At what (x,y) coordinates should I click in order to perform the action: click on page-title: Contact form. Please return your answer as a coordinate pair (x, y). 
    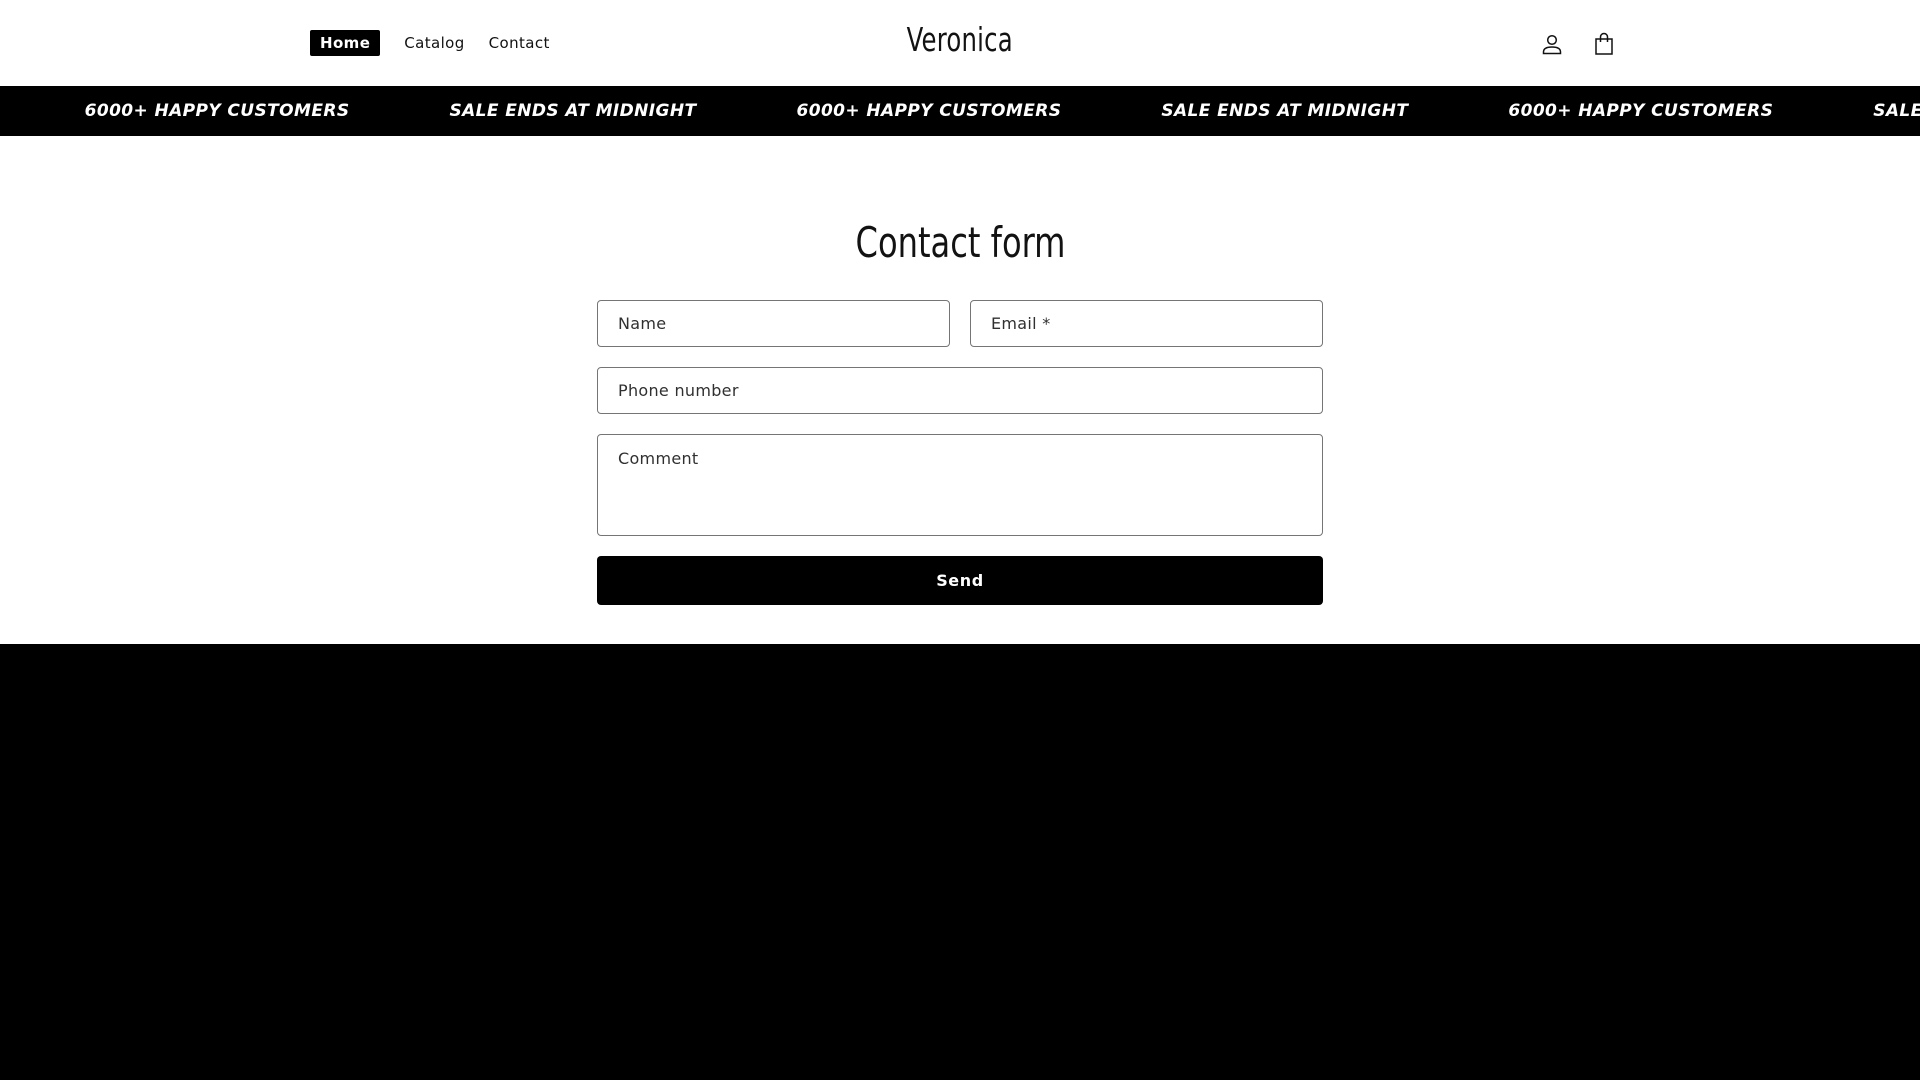
    Looking at the image, I should click on (960, 242).